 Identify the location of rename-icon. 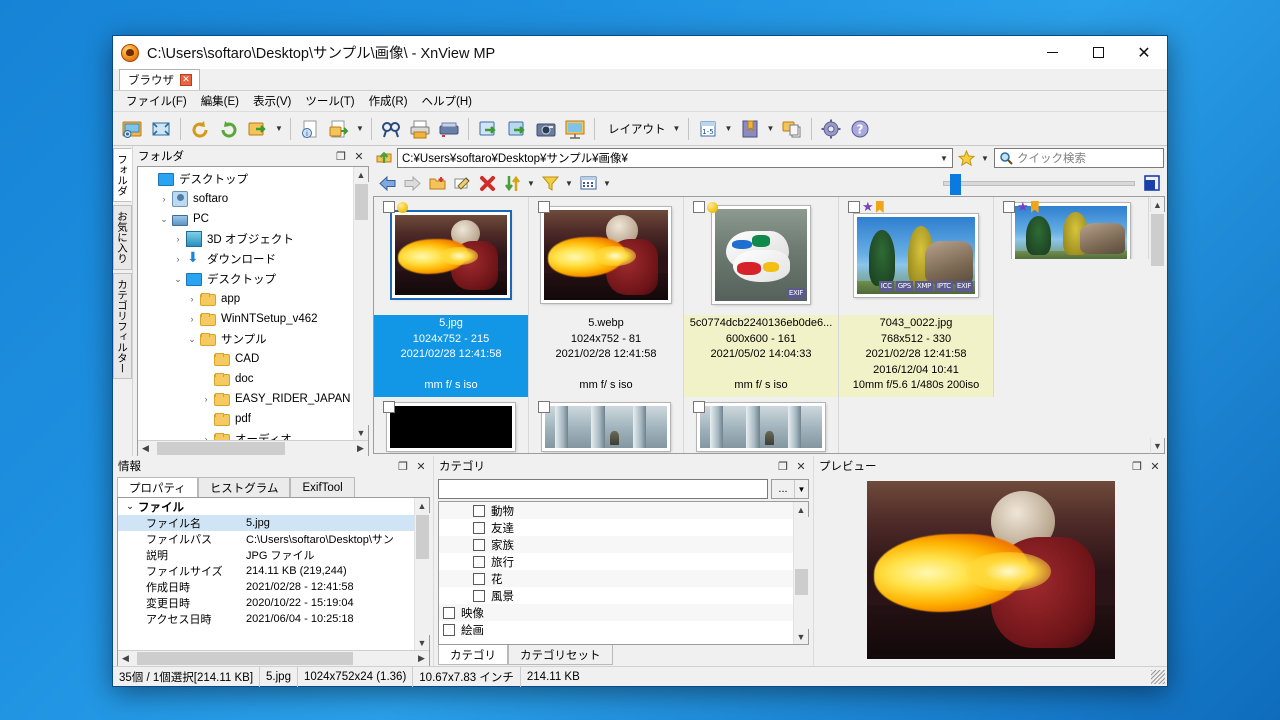
(462, 183).